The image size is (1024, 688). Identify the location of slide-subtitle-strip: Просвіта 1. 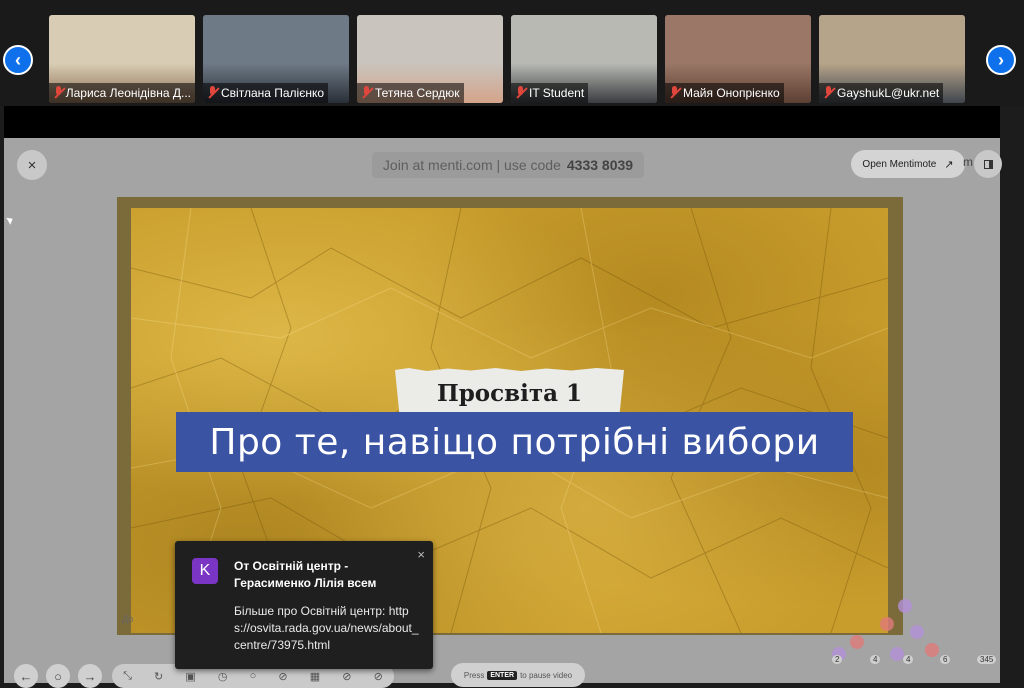
(509, 393).